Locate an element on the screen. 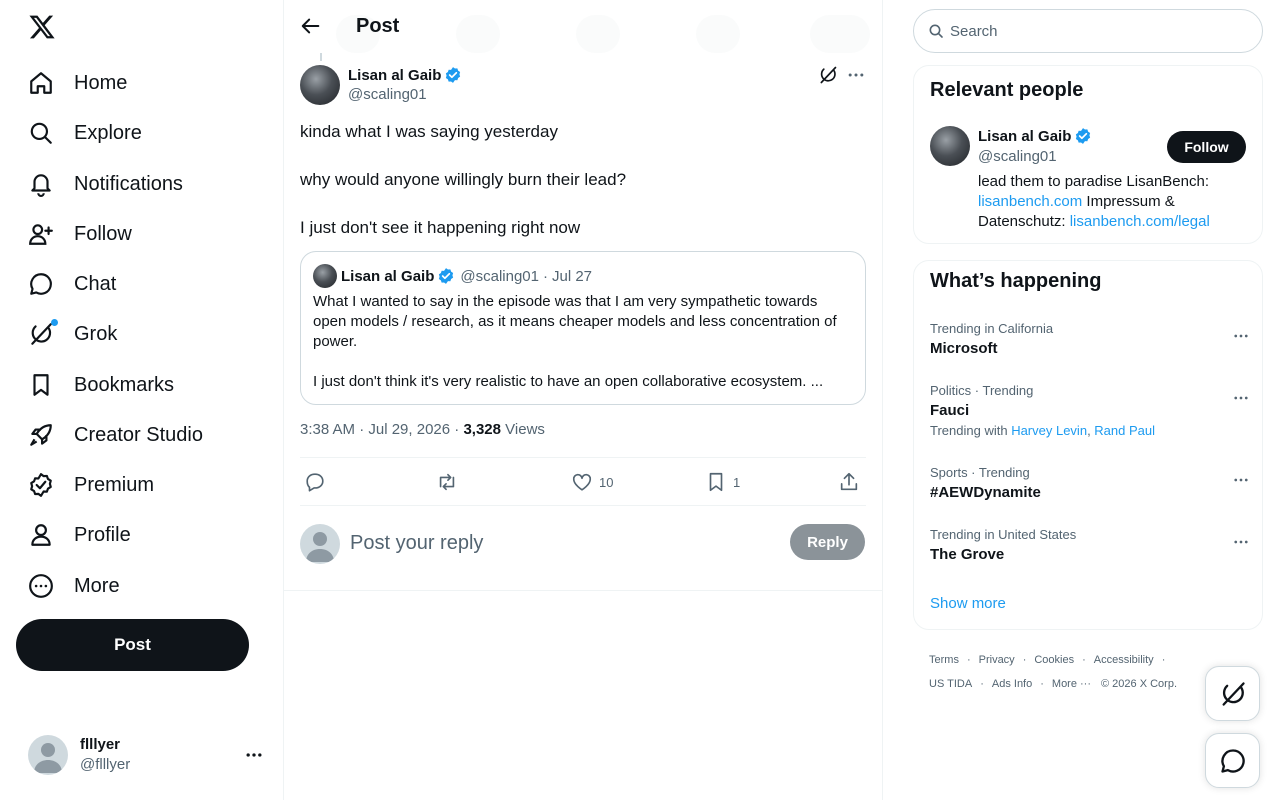 The height and width of the screenshot is (800, 1280). nav-item-chat: Chat is located at coordinates (72, 284).